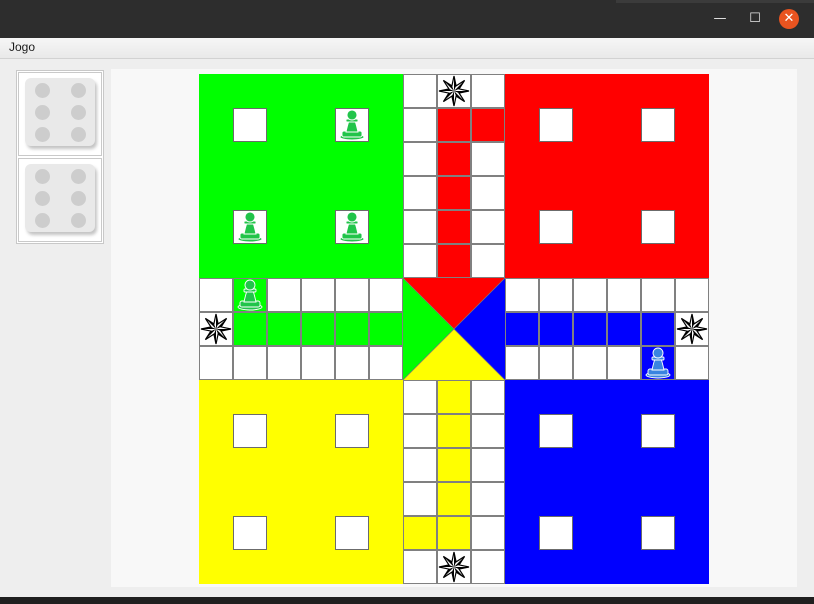 The width and height of the screenshot is (814, 604). I want to click on red-yard, so click(607, 176).